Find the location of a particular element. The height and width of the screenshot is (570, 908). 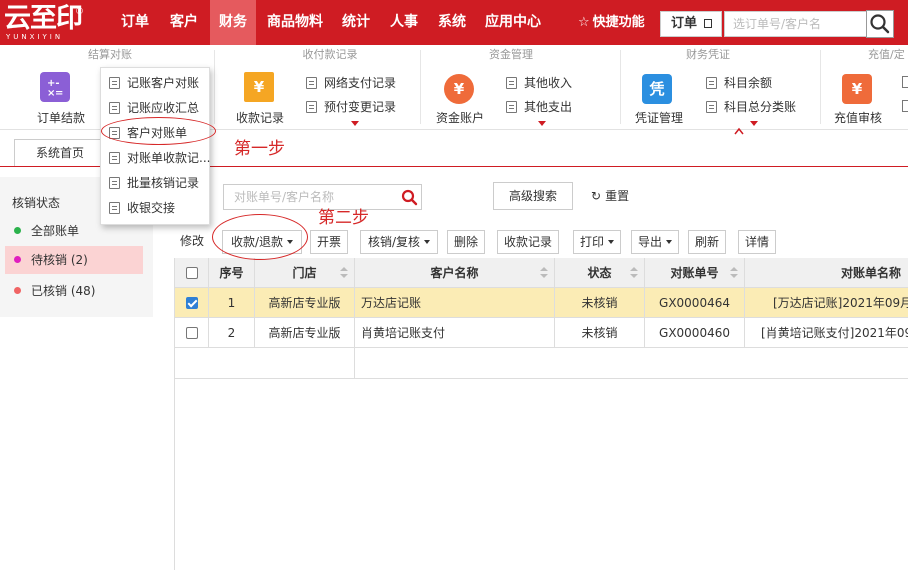

fund-accounts-button: 资金账户 is located at coordinates (460, 117).